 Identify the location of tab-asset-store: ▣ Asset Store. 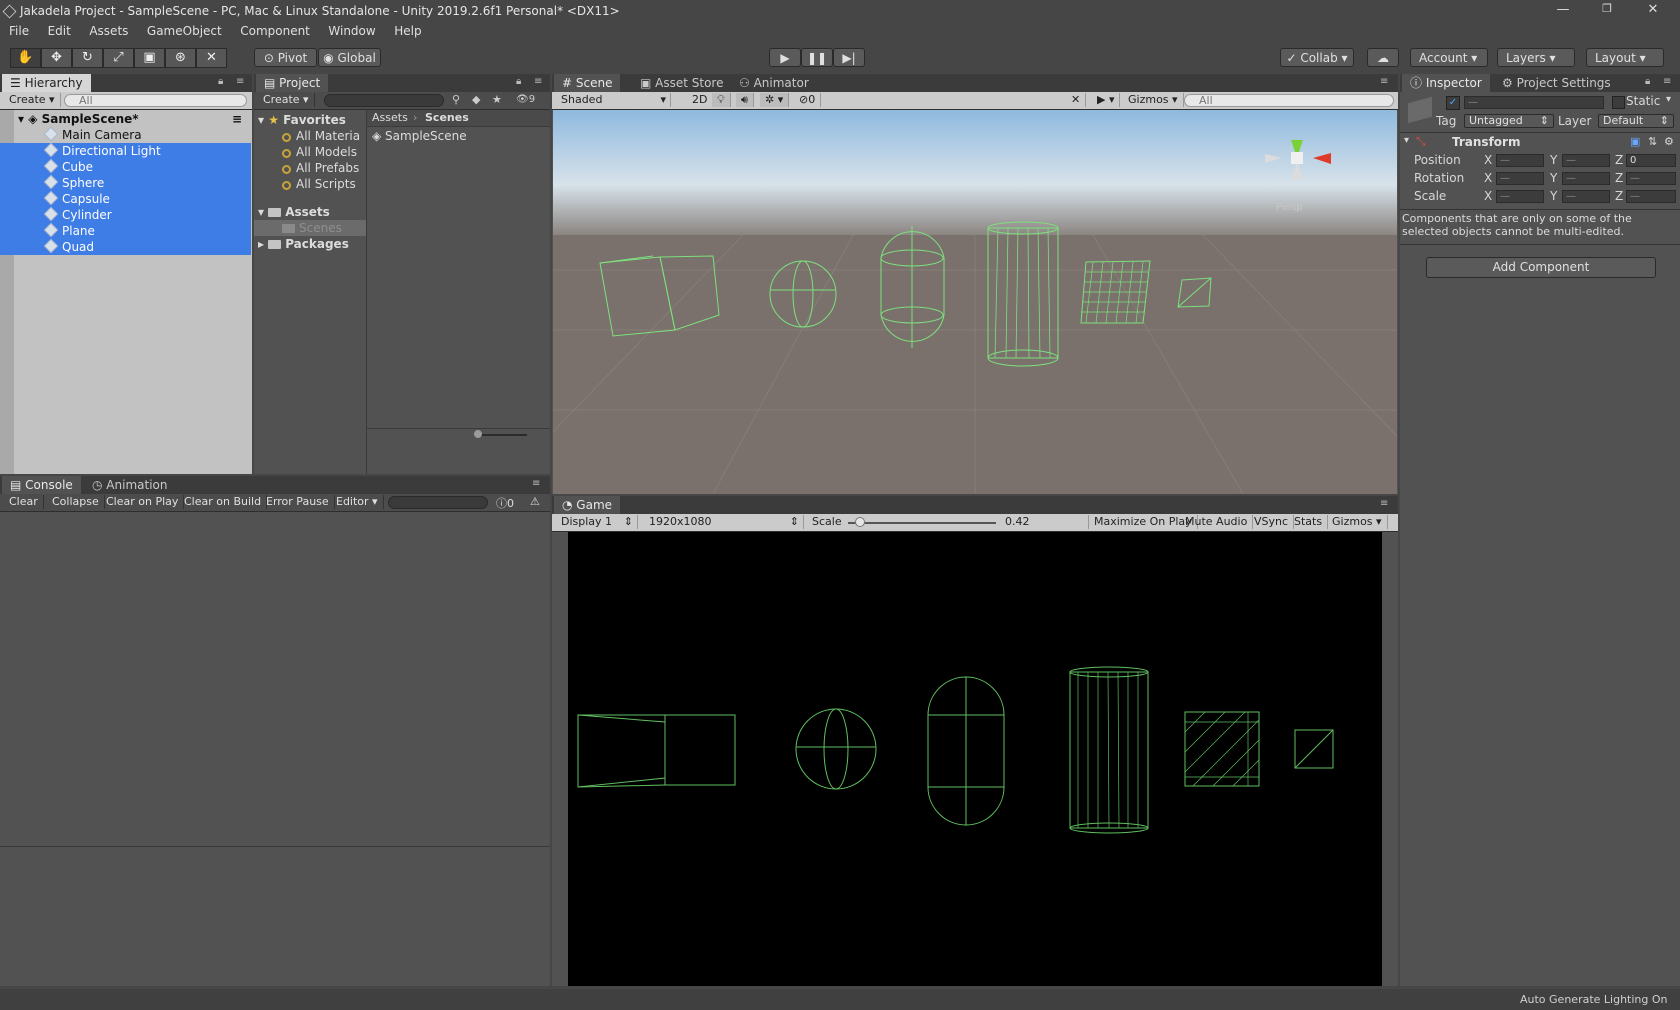
(682, 83).